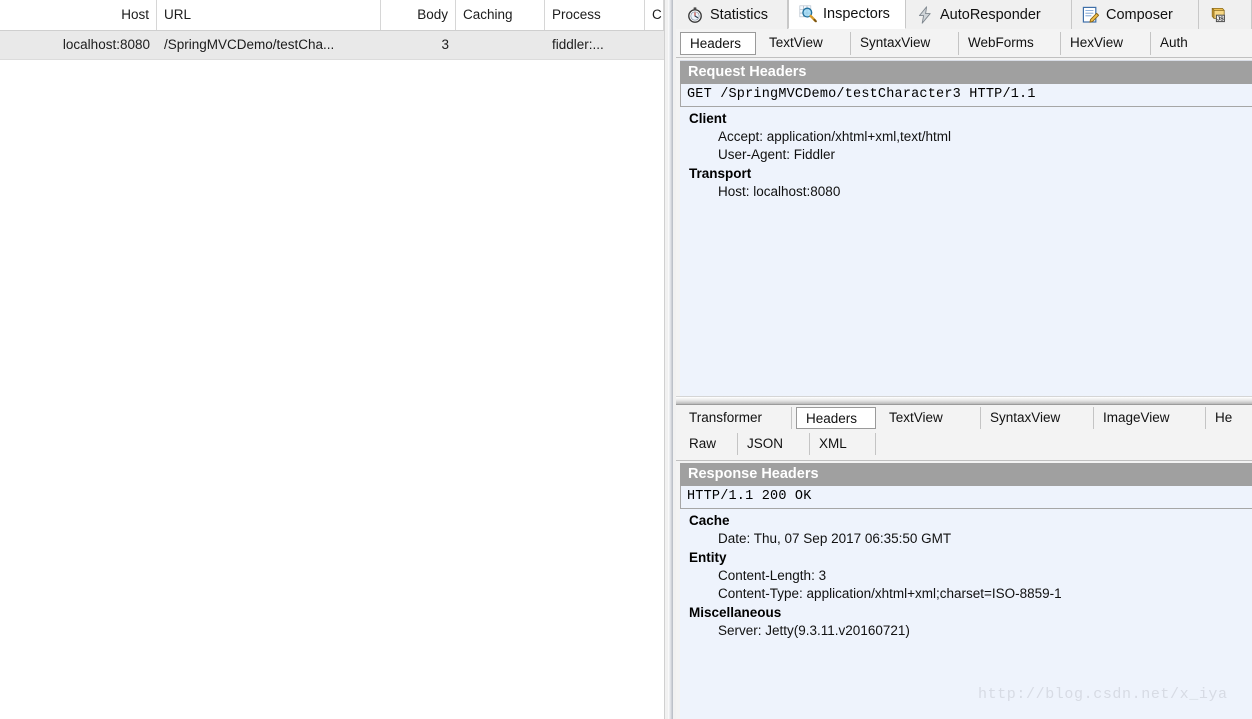  What do you see at coordinates (856, 14) in the screenshot?
I see `tab-label: Inspectors` at bounding box center [856, 14].